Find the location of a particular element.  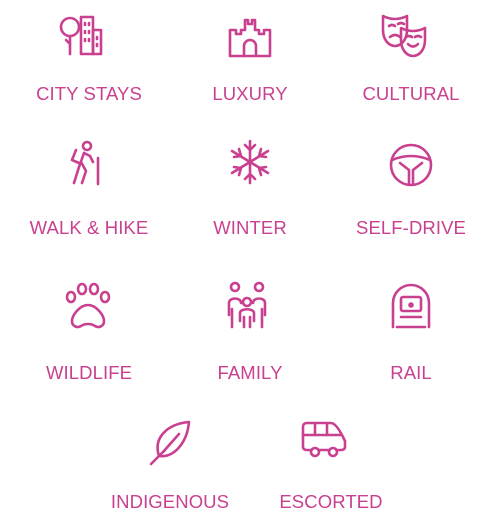

category-label: WILDLIFE is located at coordinates (89, 372).